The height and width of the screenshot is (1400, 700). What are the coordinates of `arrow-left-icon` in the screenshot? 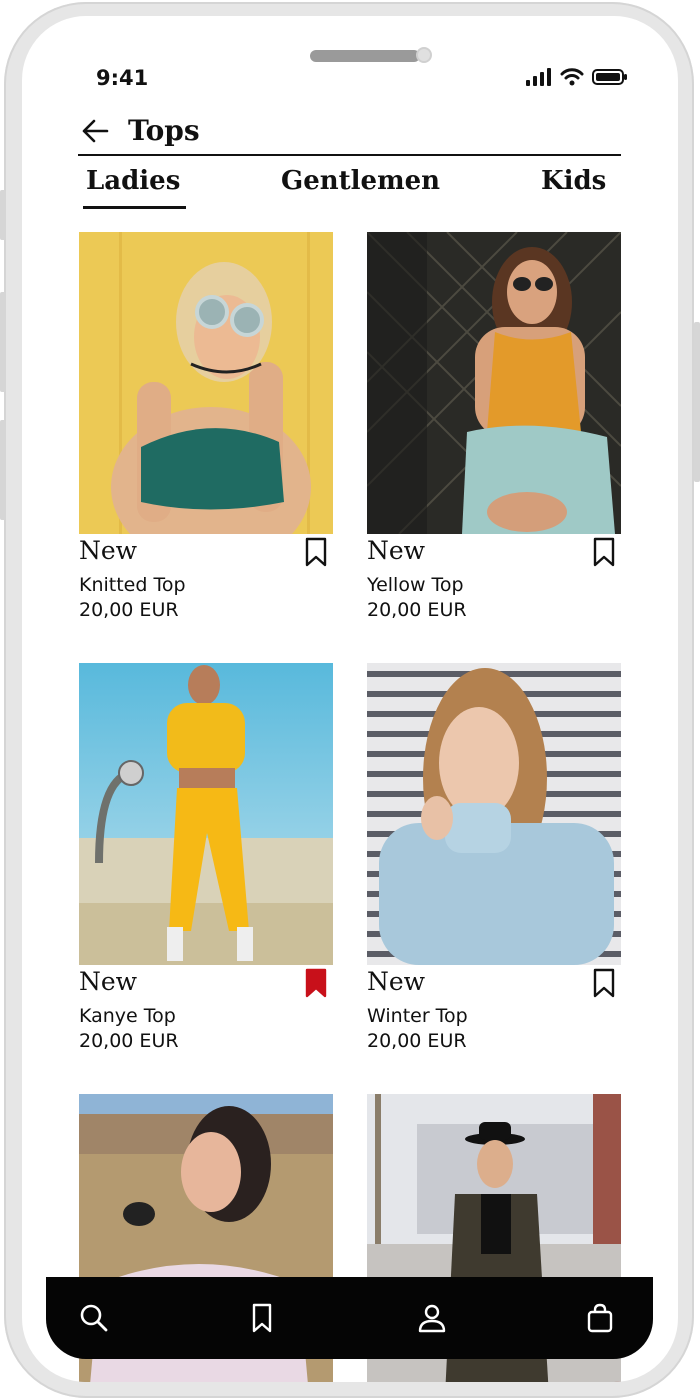 It's located at (95, 131).